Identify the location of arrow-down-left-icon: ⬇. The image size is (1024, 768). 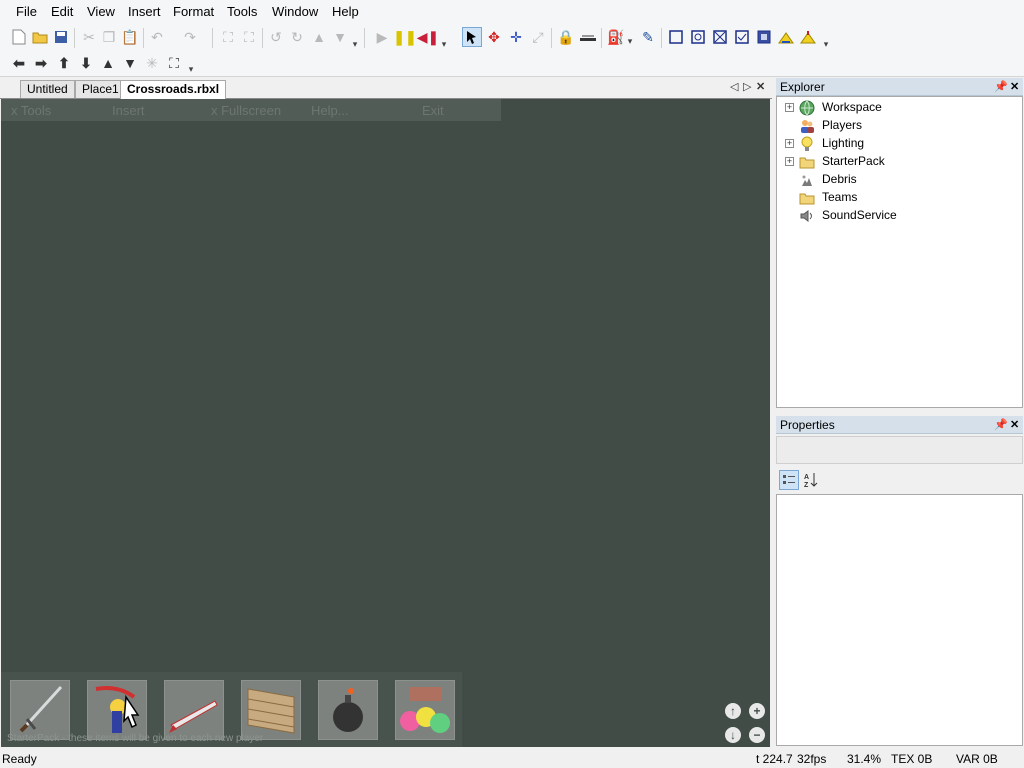
(86, 63).